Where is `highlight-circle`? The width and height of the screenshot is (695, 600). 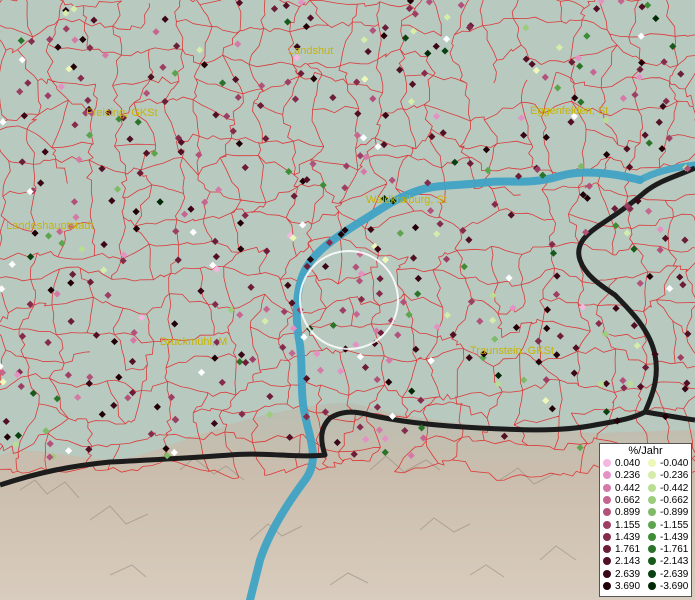 highlight-circle is located at coordinates (349, 300).